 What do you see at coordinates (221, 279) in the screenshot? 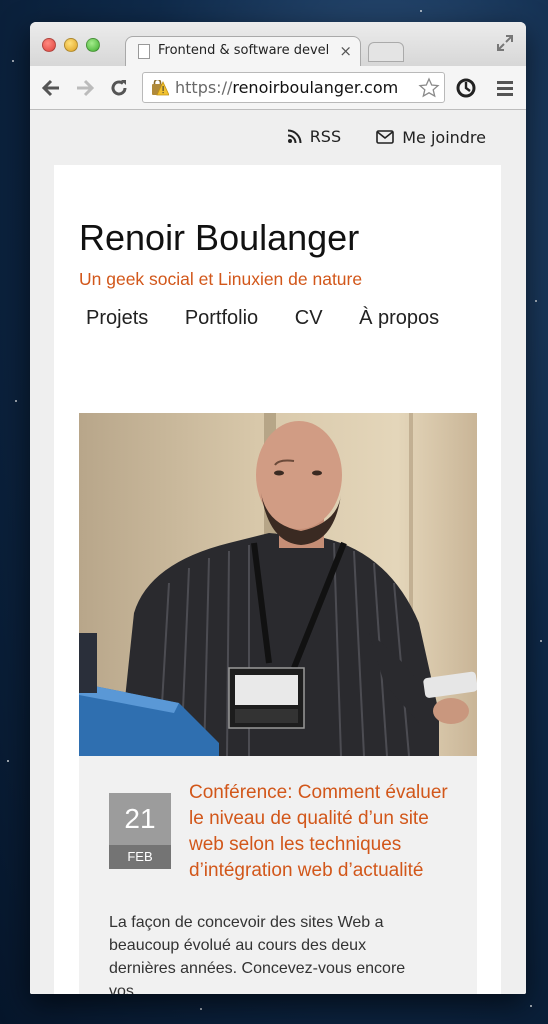
I see `site-tagline: Un geek social et Linuxien de nature` at bounding box center [221, 279].